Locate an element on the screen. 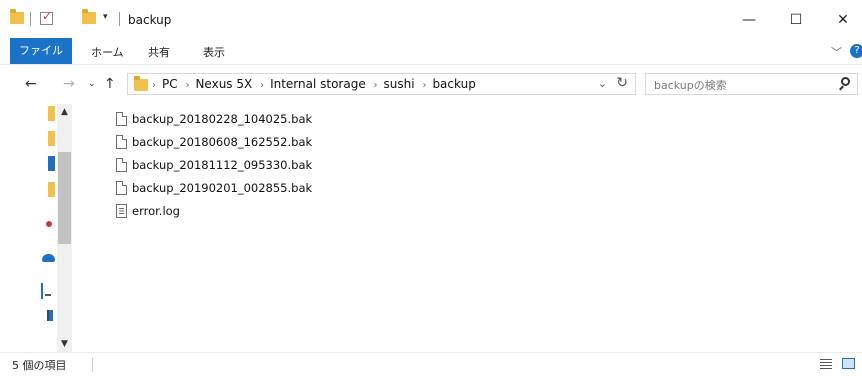 This screenshot has height=376, width=862. downloads-folder-icon is located at coordinates (51, 163).